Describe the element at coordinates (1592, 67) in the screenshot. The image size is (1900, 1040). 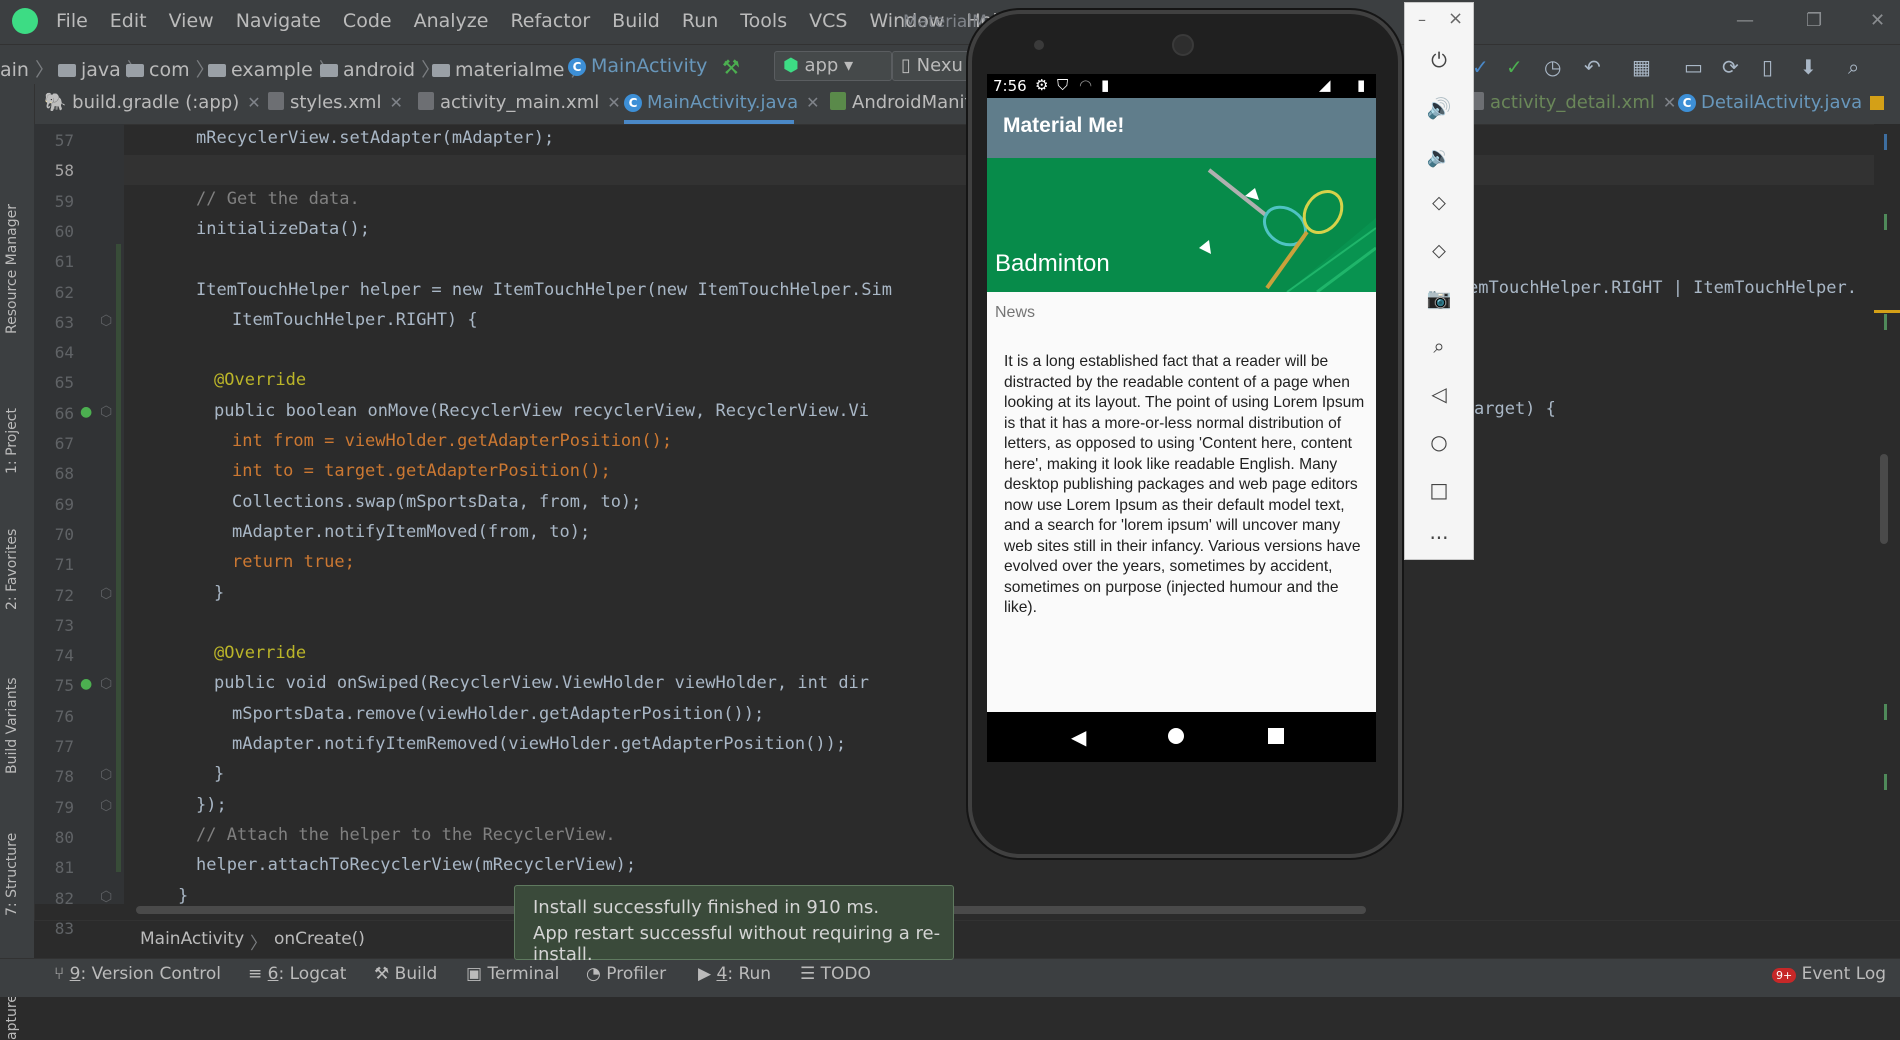
I see `undo-icon: ↶` at that location.